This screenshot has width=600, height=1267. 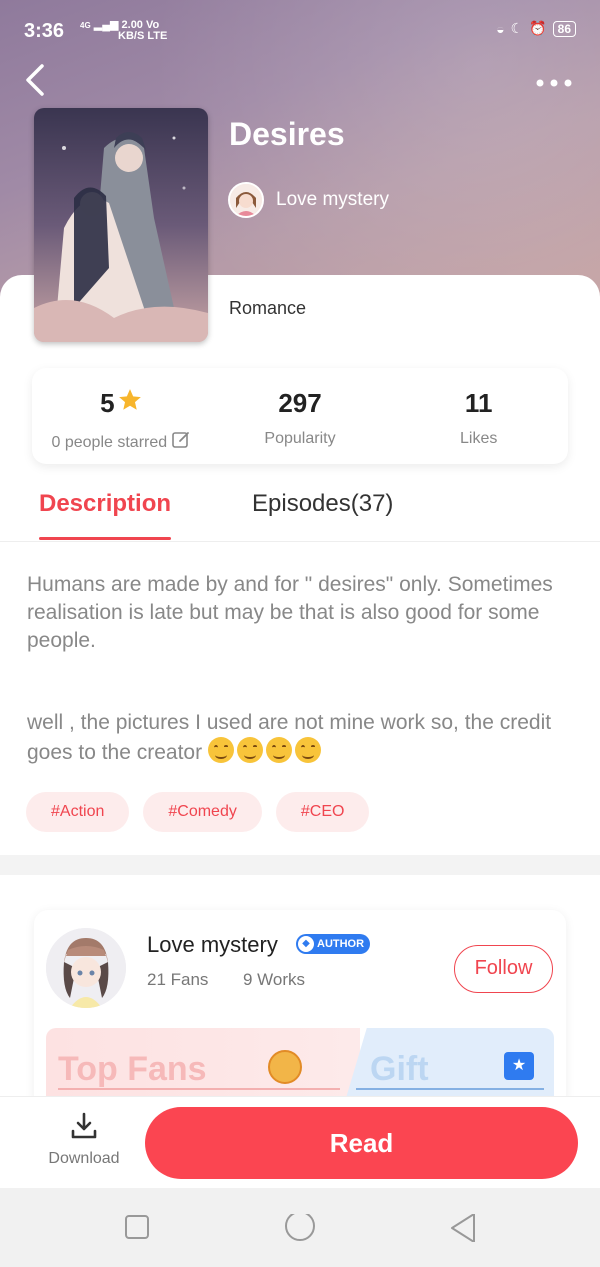 I want to click on gift-icon: ★, so click(x=519, y=1066).